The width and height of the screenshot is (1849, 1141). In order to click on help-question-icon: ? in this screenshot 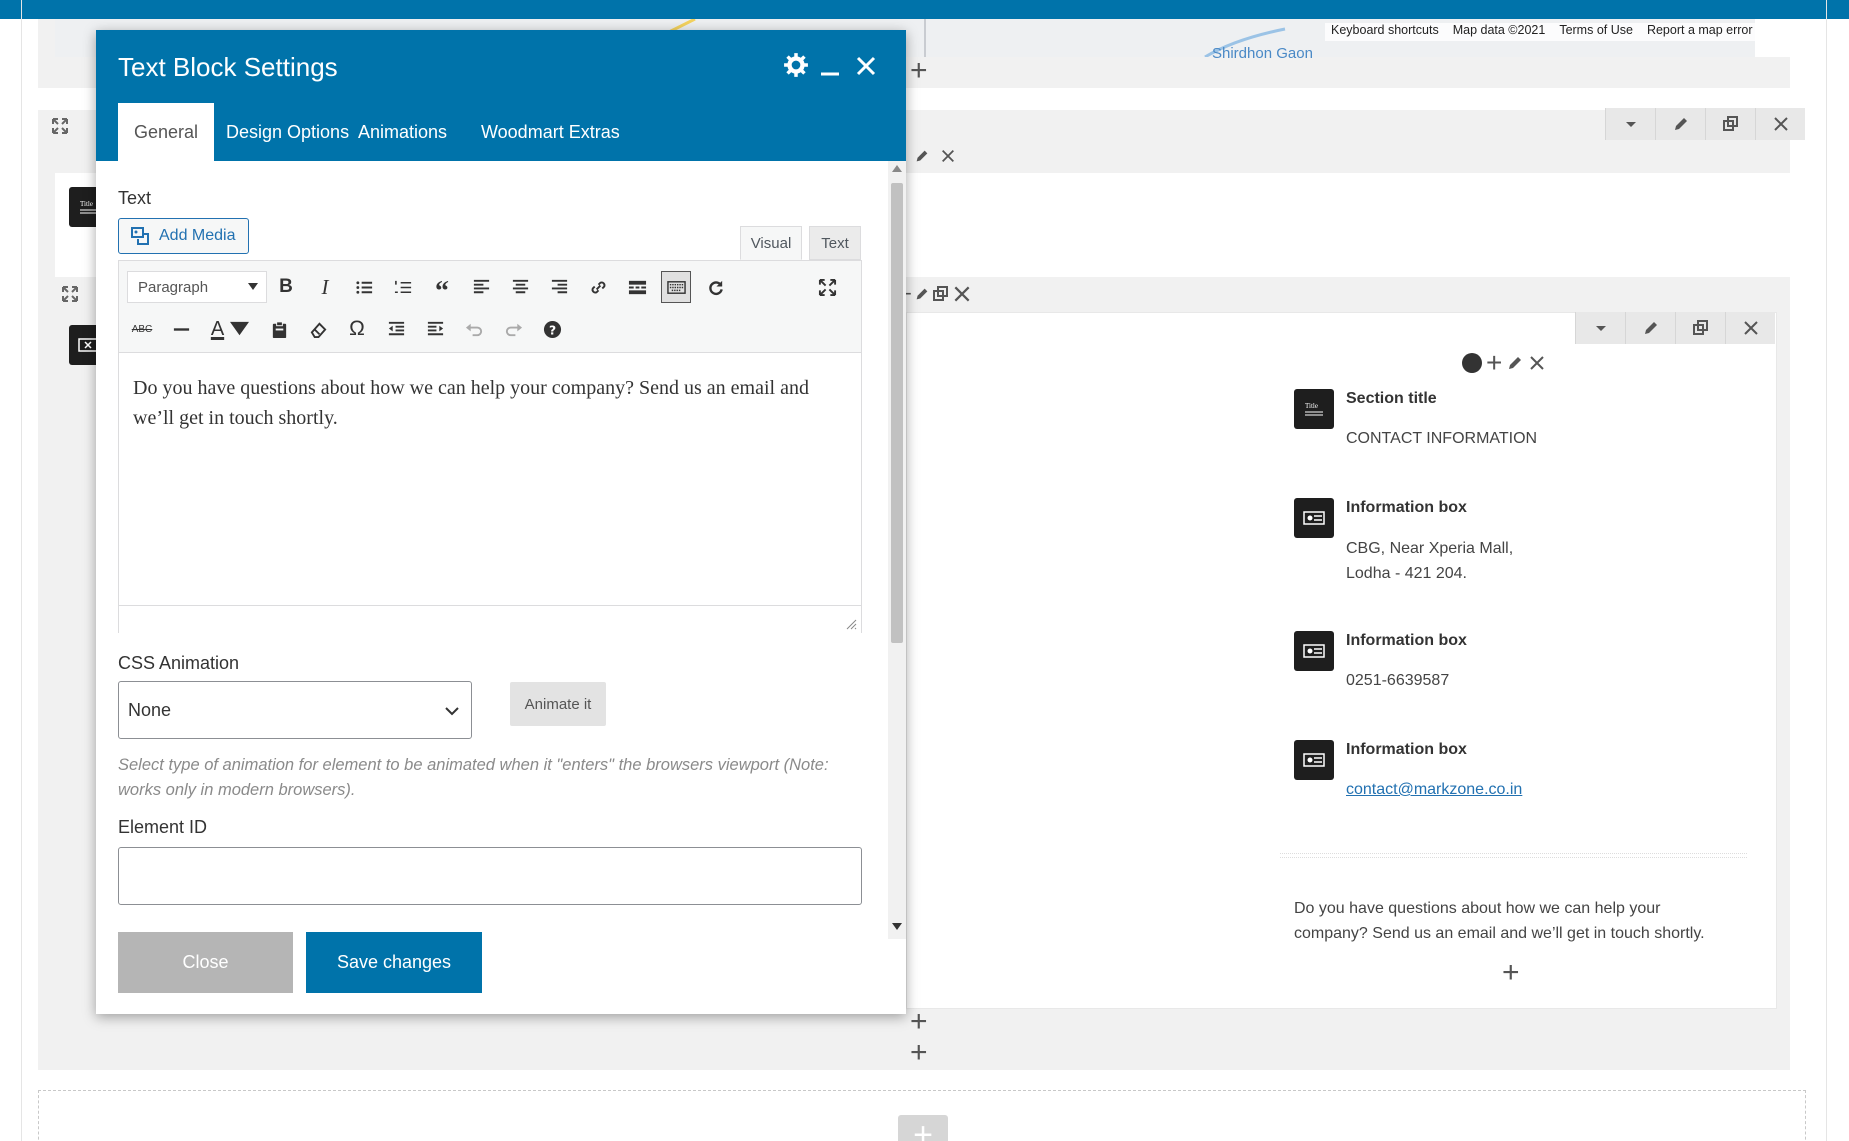, I will do `click(552, 329)`.